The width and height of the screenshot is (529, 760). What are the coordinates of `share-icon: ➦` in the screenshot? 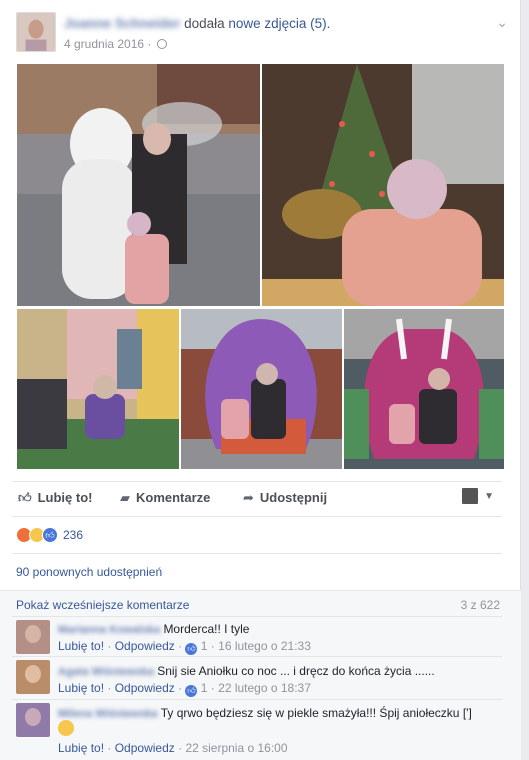 It's located at (248, 497).